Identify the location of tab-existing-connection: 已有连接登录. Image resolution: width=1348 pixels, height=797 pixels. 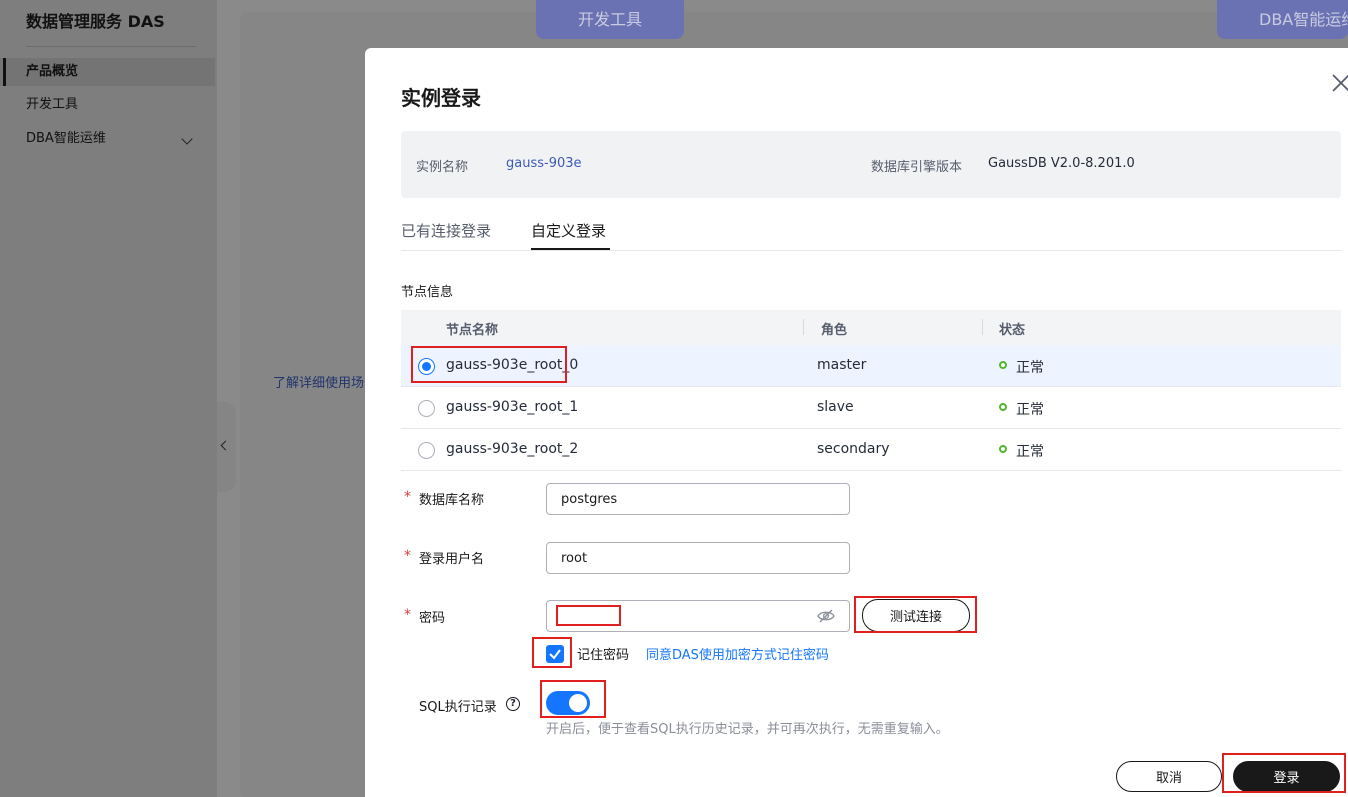
(446, 230).